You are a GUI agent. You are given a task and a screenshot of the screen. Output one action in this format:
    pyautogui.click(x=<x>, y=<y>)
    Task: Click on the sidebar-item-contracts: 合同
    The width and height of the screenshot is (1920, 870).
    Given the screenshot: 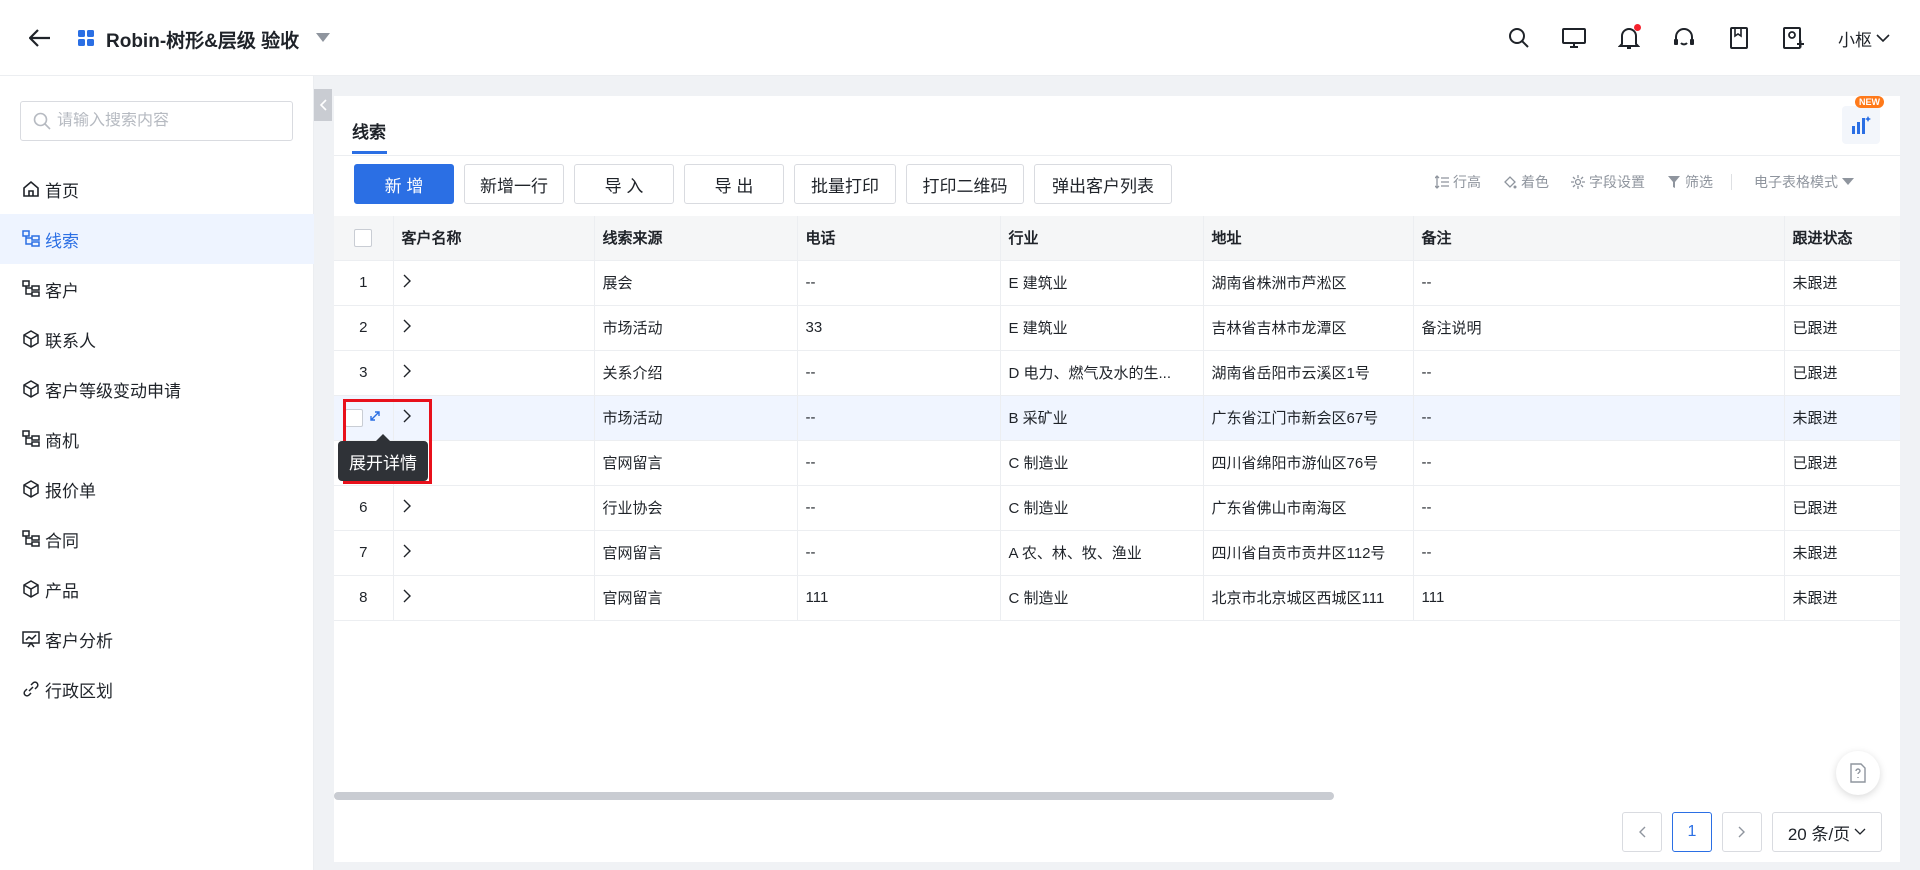 What is the action you would take?
    pyautogui.click(x=157, y=539)
    